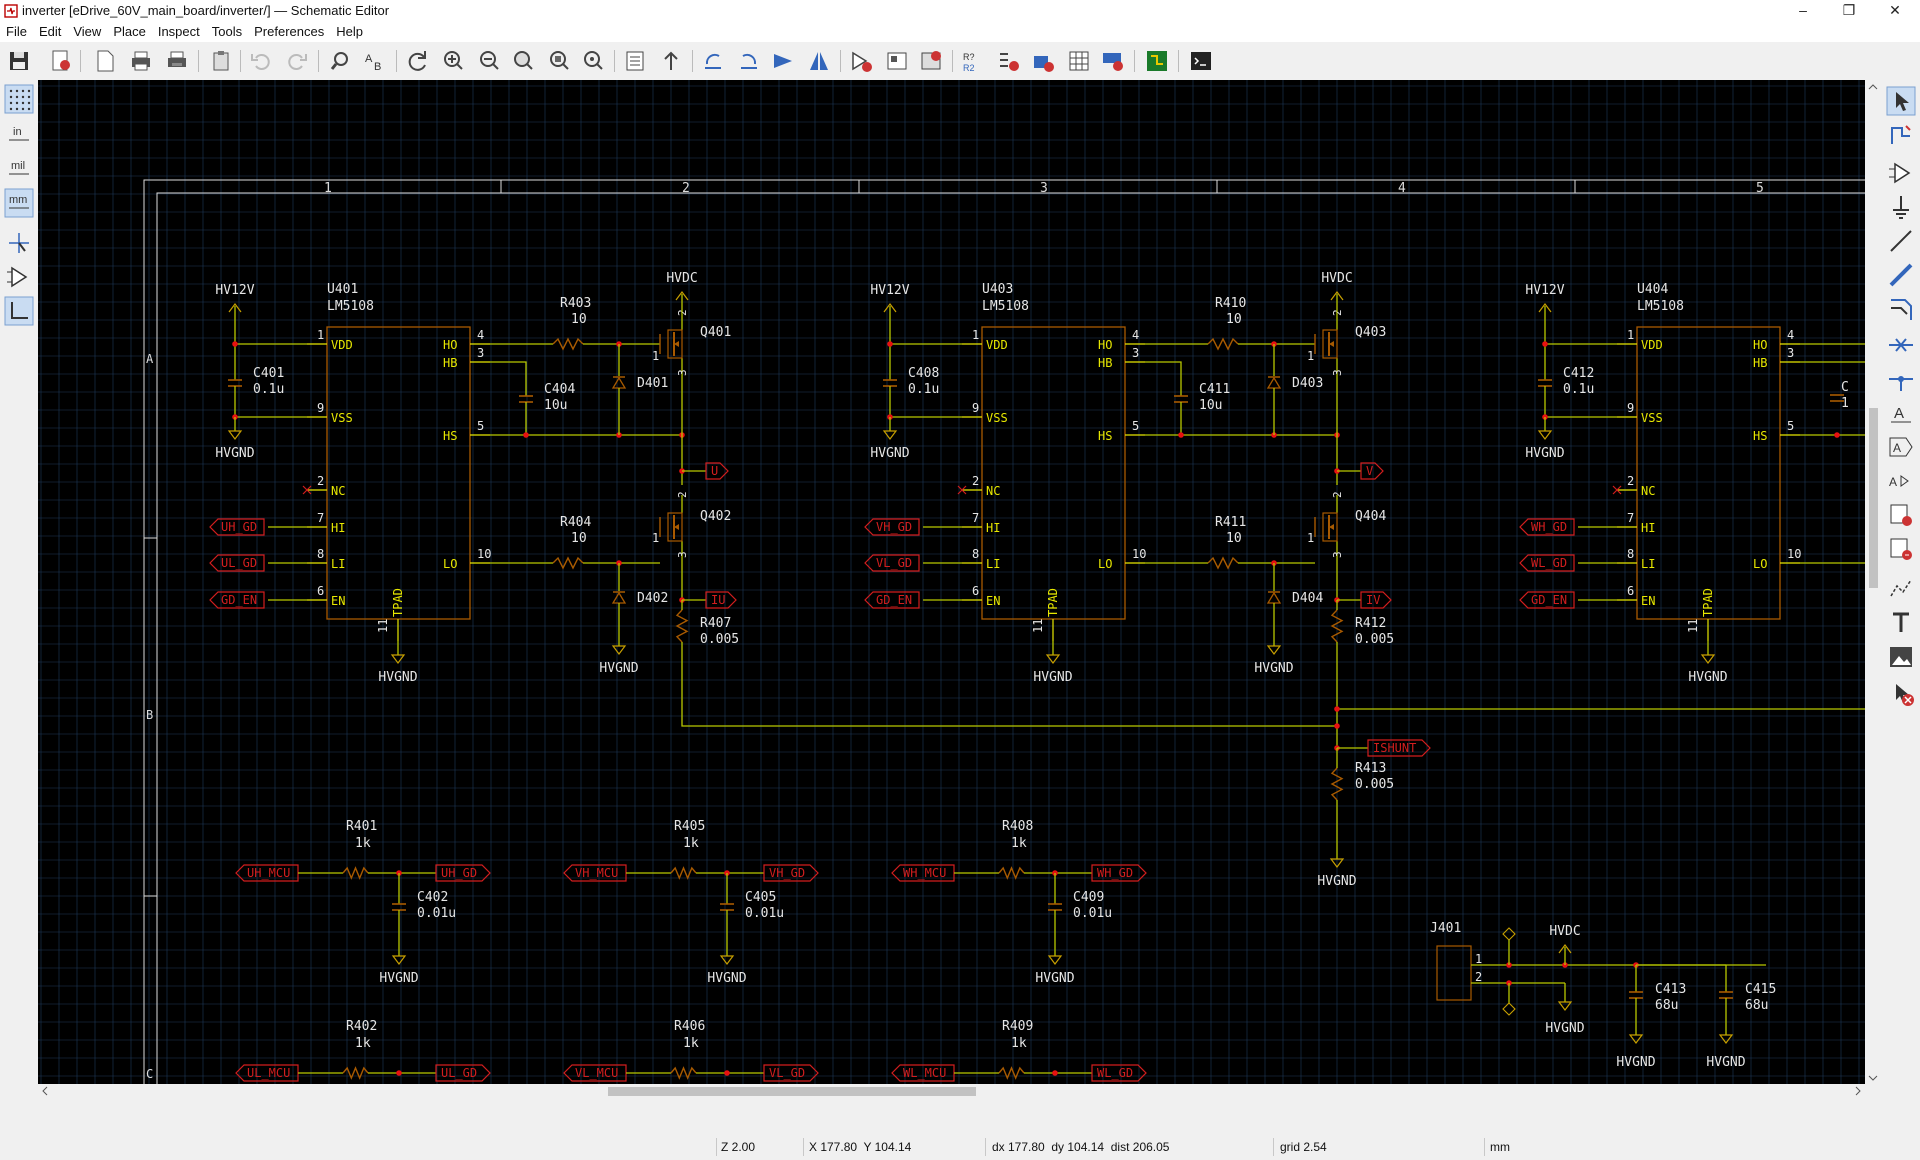 This screenshot has width=1920, height=1160. I want to click on hidden-pins-icon, so click(19, 277).